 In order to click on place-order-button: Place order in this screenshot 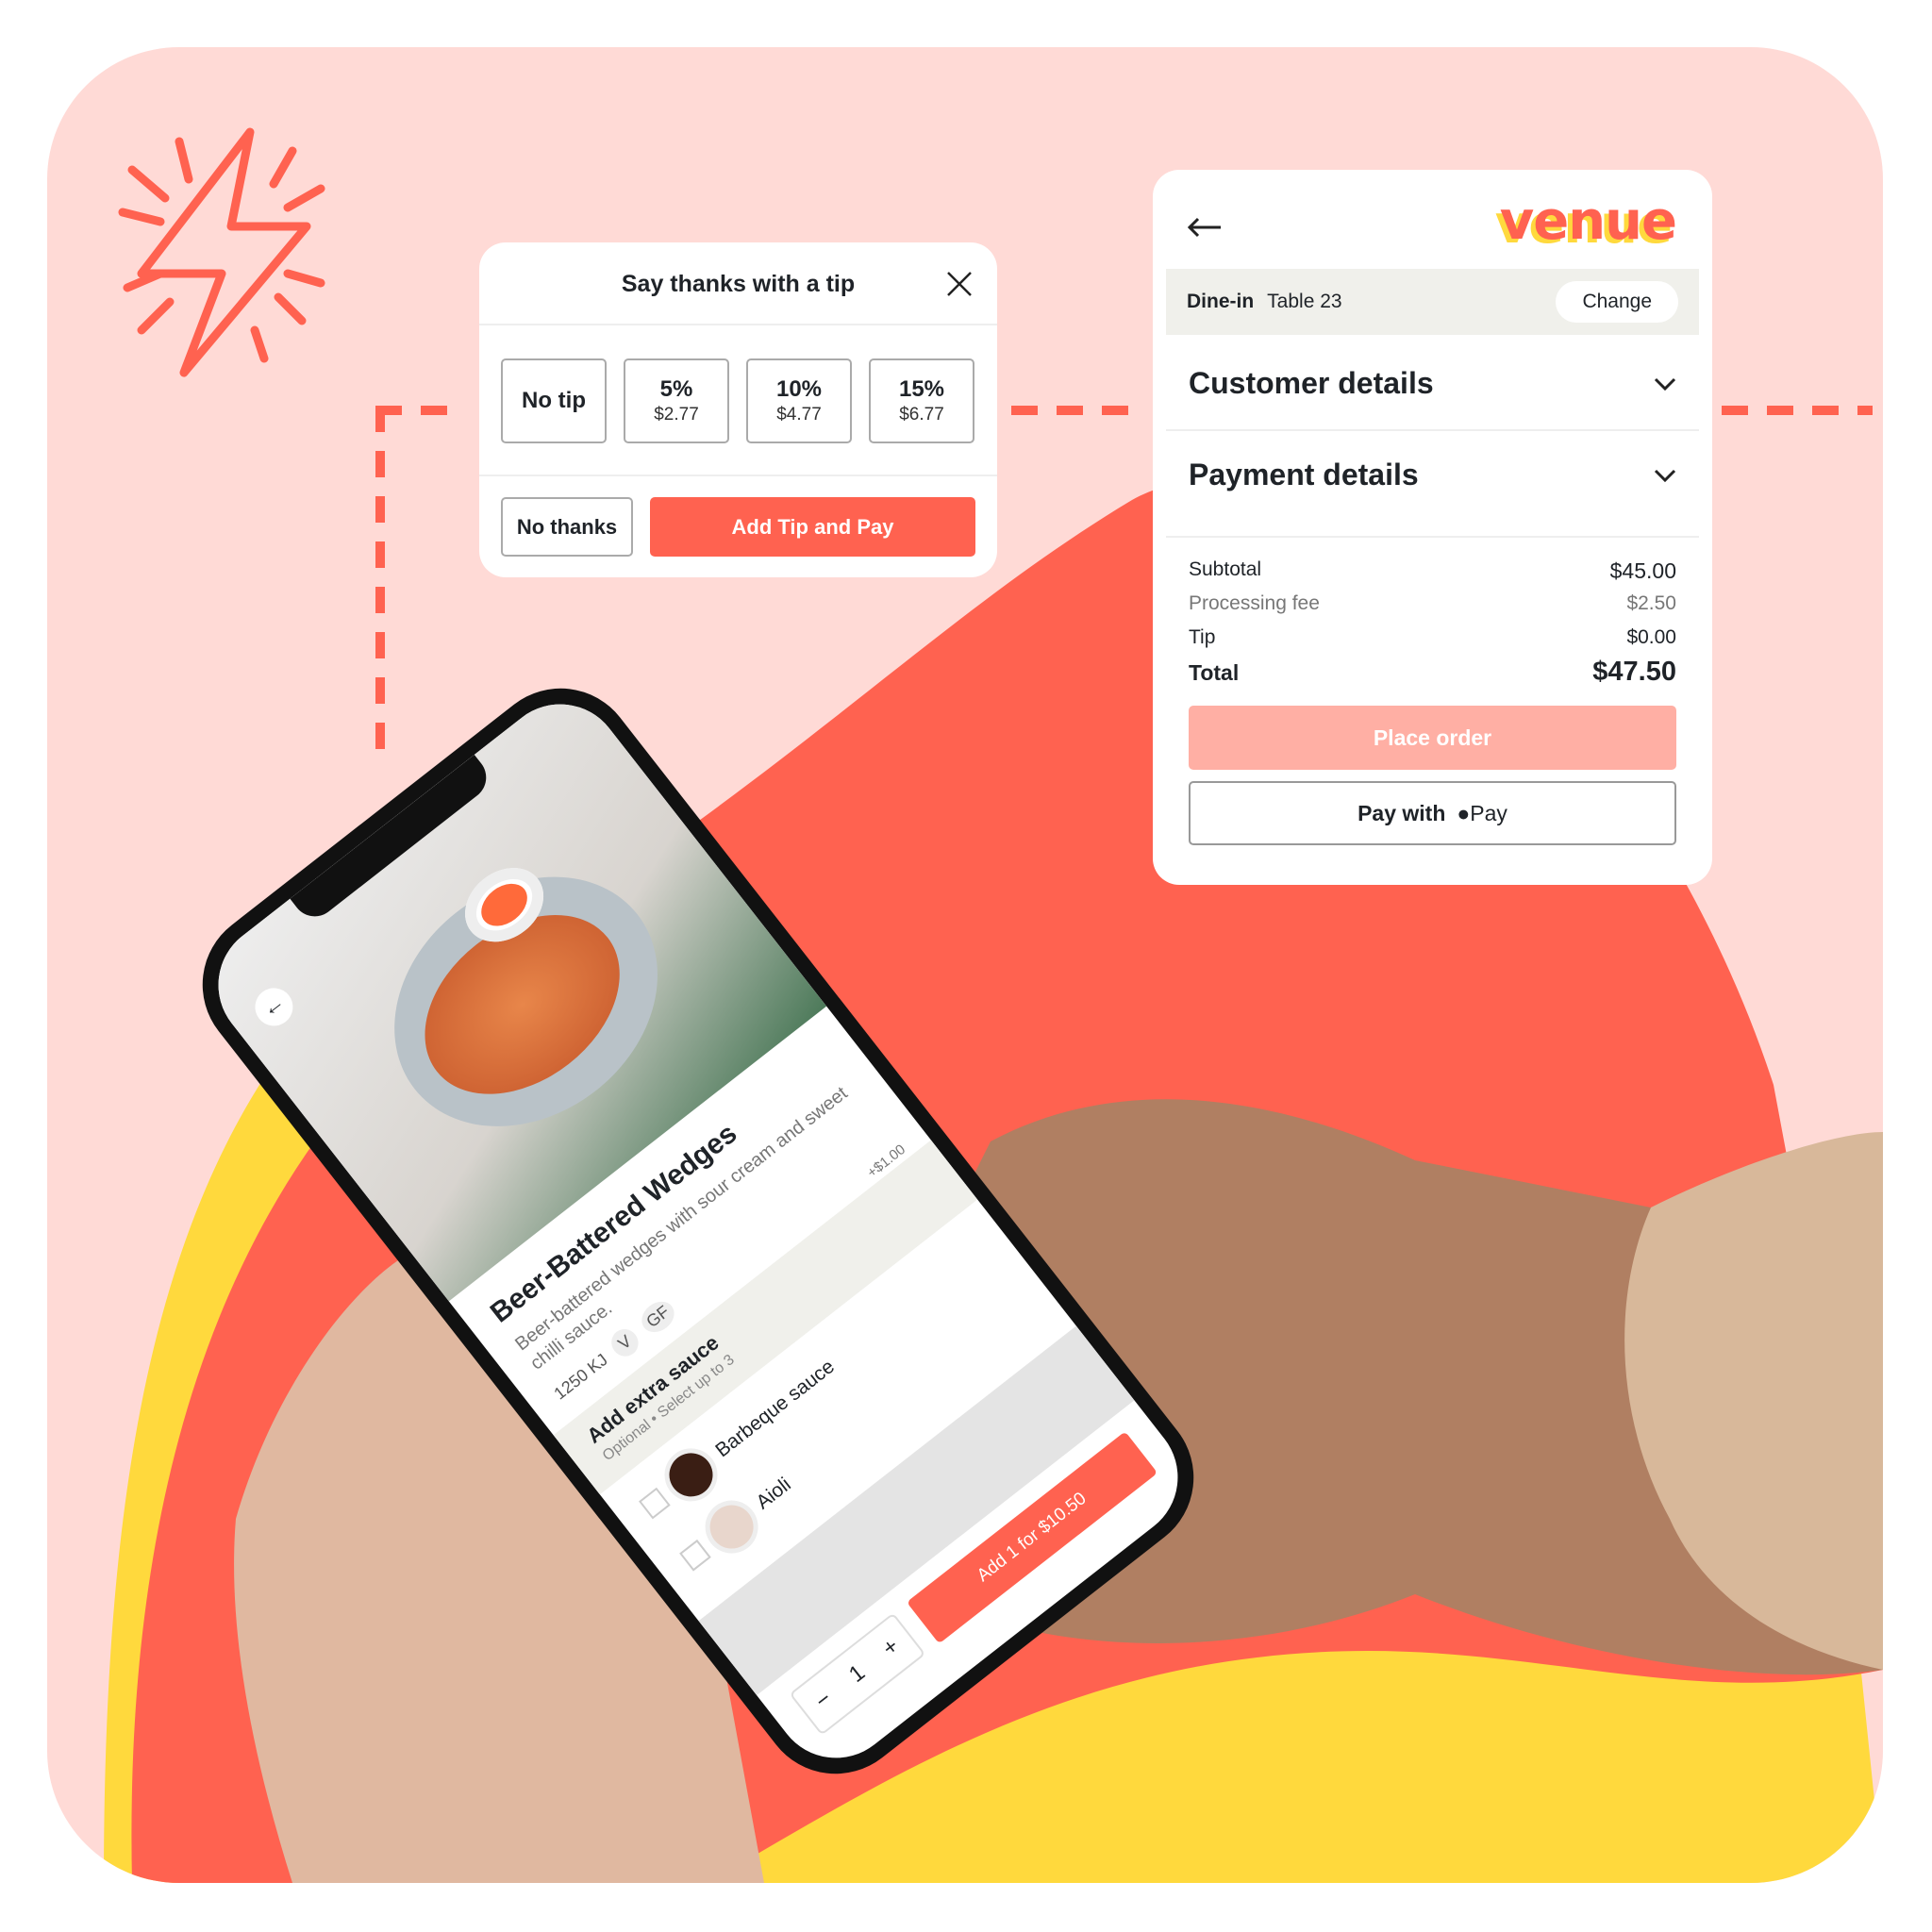, I will do `click(1432, 738)`.